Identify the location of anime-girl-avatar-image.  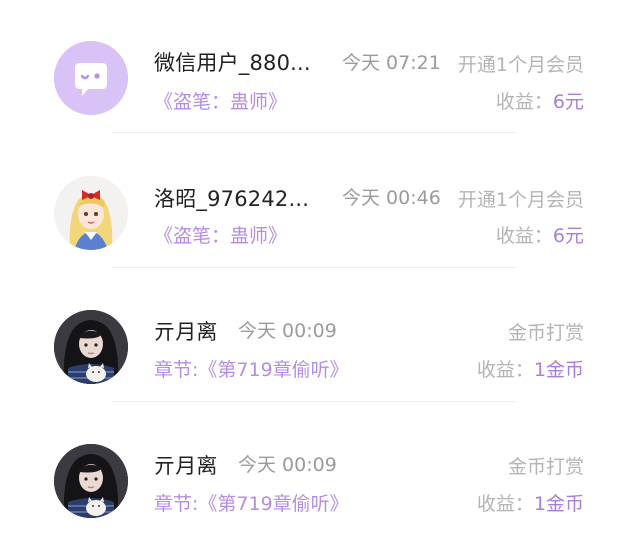
(91, 213).